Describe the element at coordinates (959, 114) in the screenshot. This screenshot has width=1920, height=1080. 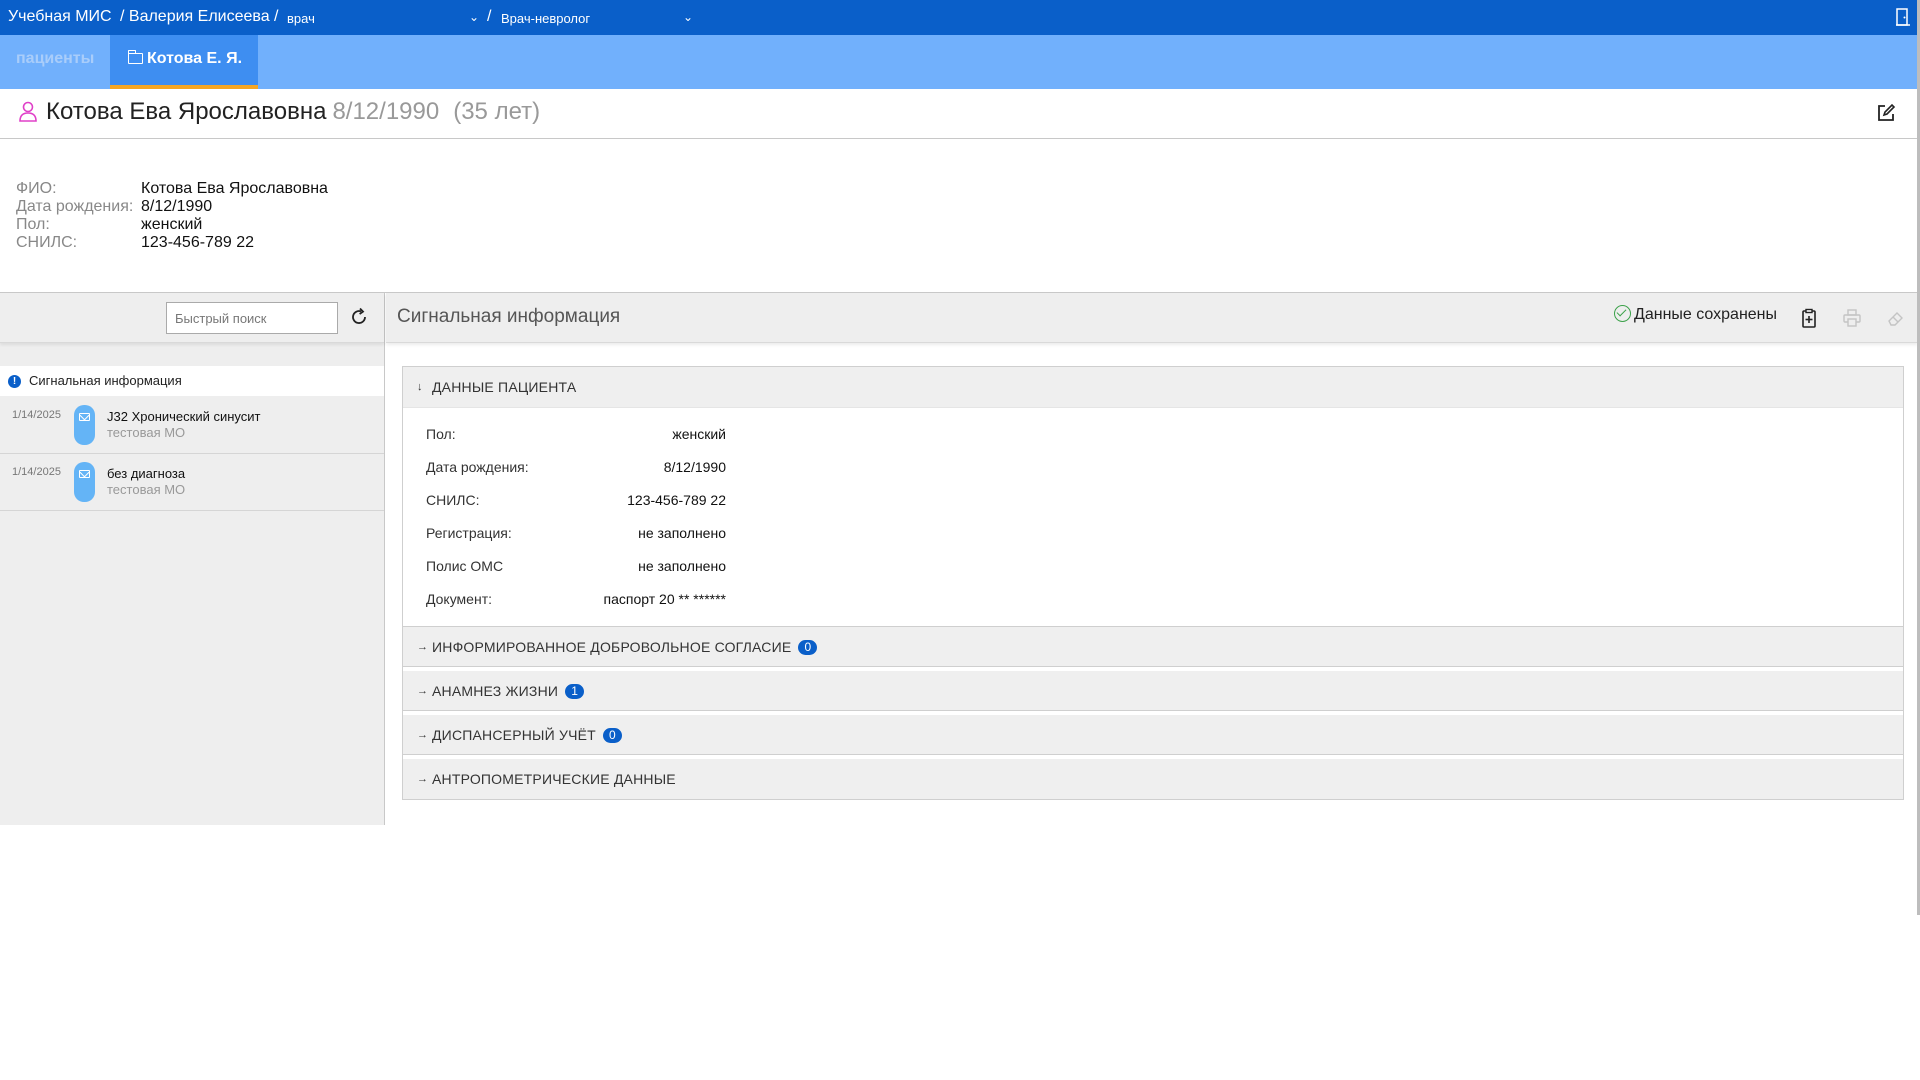
I see `patient-header: Котова Ева Ярославовна 8/12/1990 (35 лет)` at that location.